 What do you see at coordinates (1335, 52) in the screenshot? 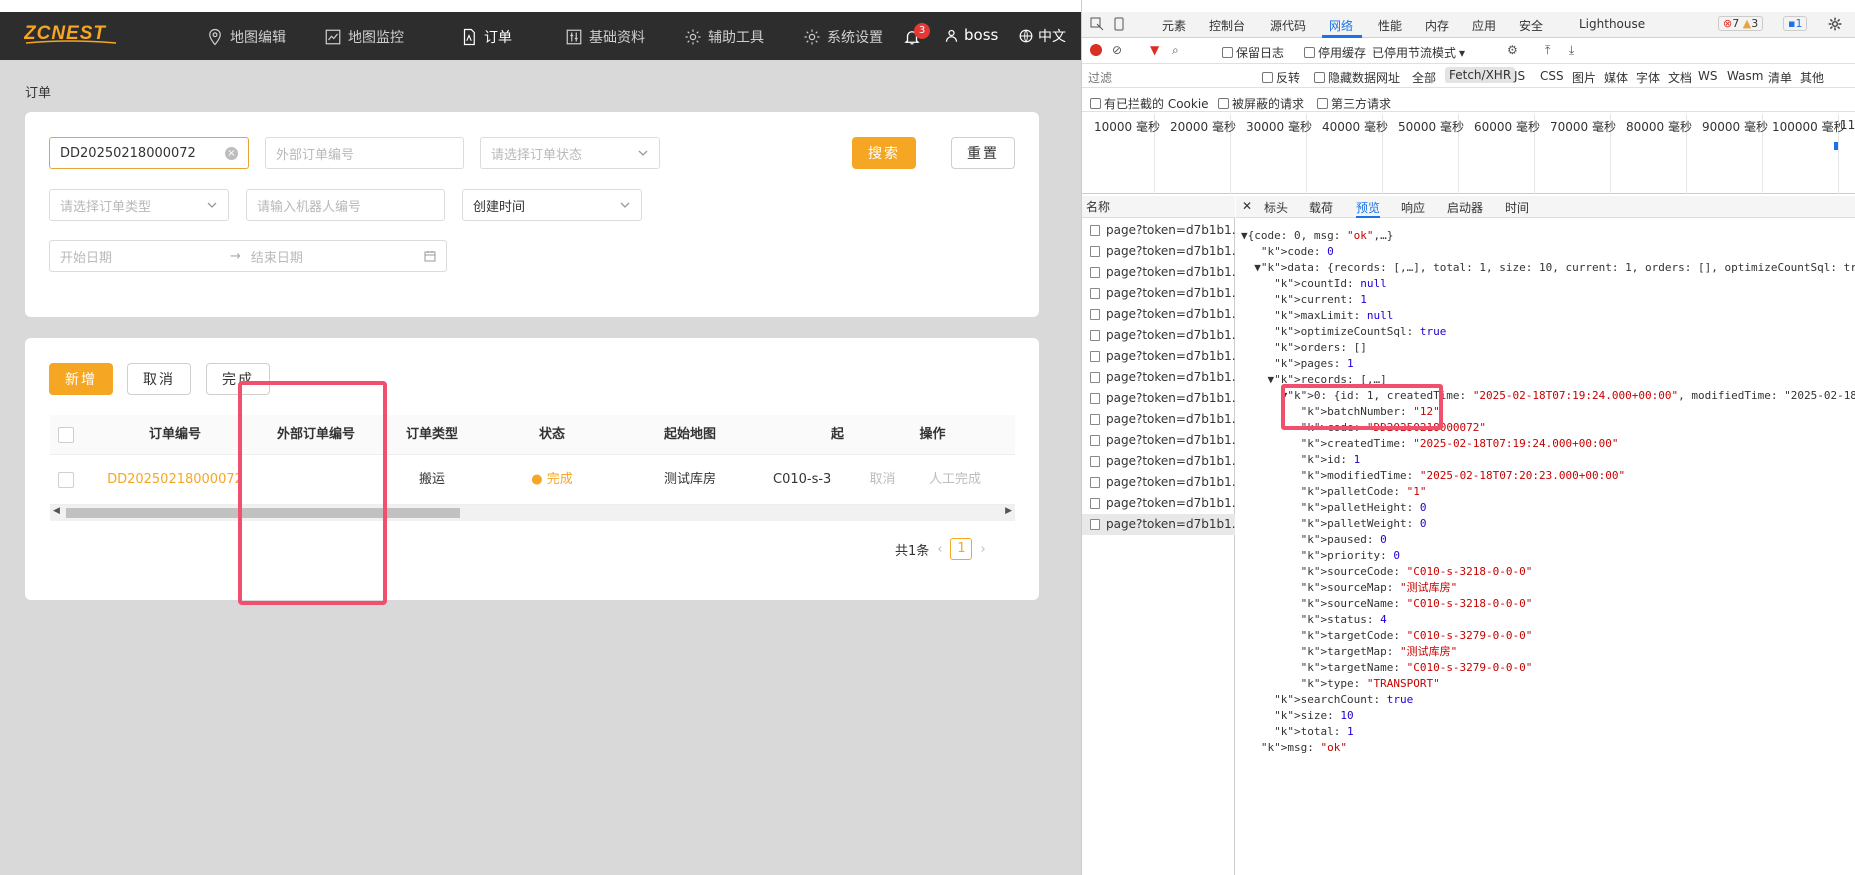
I see `disable-cache-checkbox: 停用缓存` at bounding box center [1335, 52].